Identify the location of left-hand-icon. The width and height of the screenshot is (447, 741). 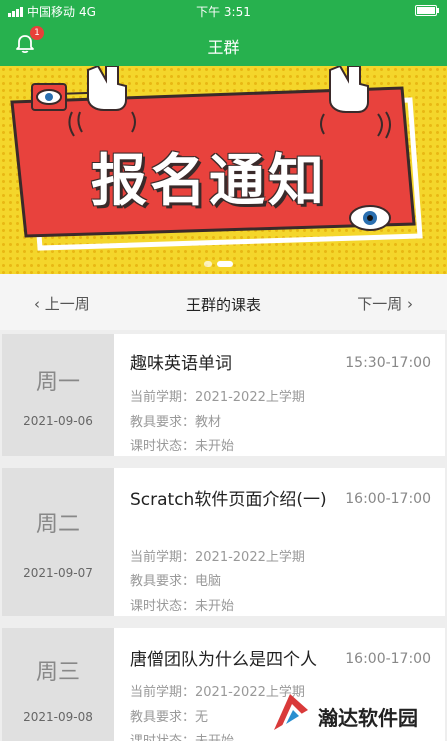
(107, 88).